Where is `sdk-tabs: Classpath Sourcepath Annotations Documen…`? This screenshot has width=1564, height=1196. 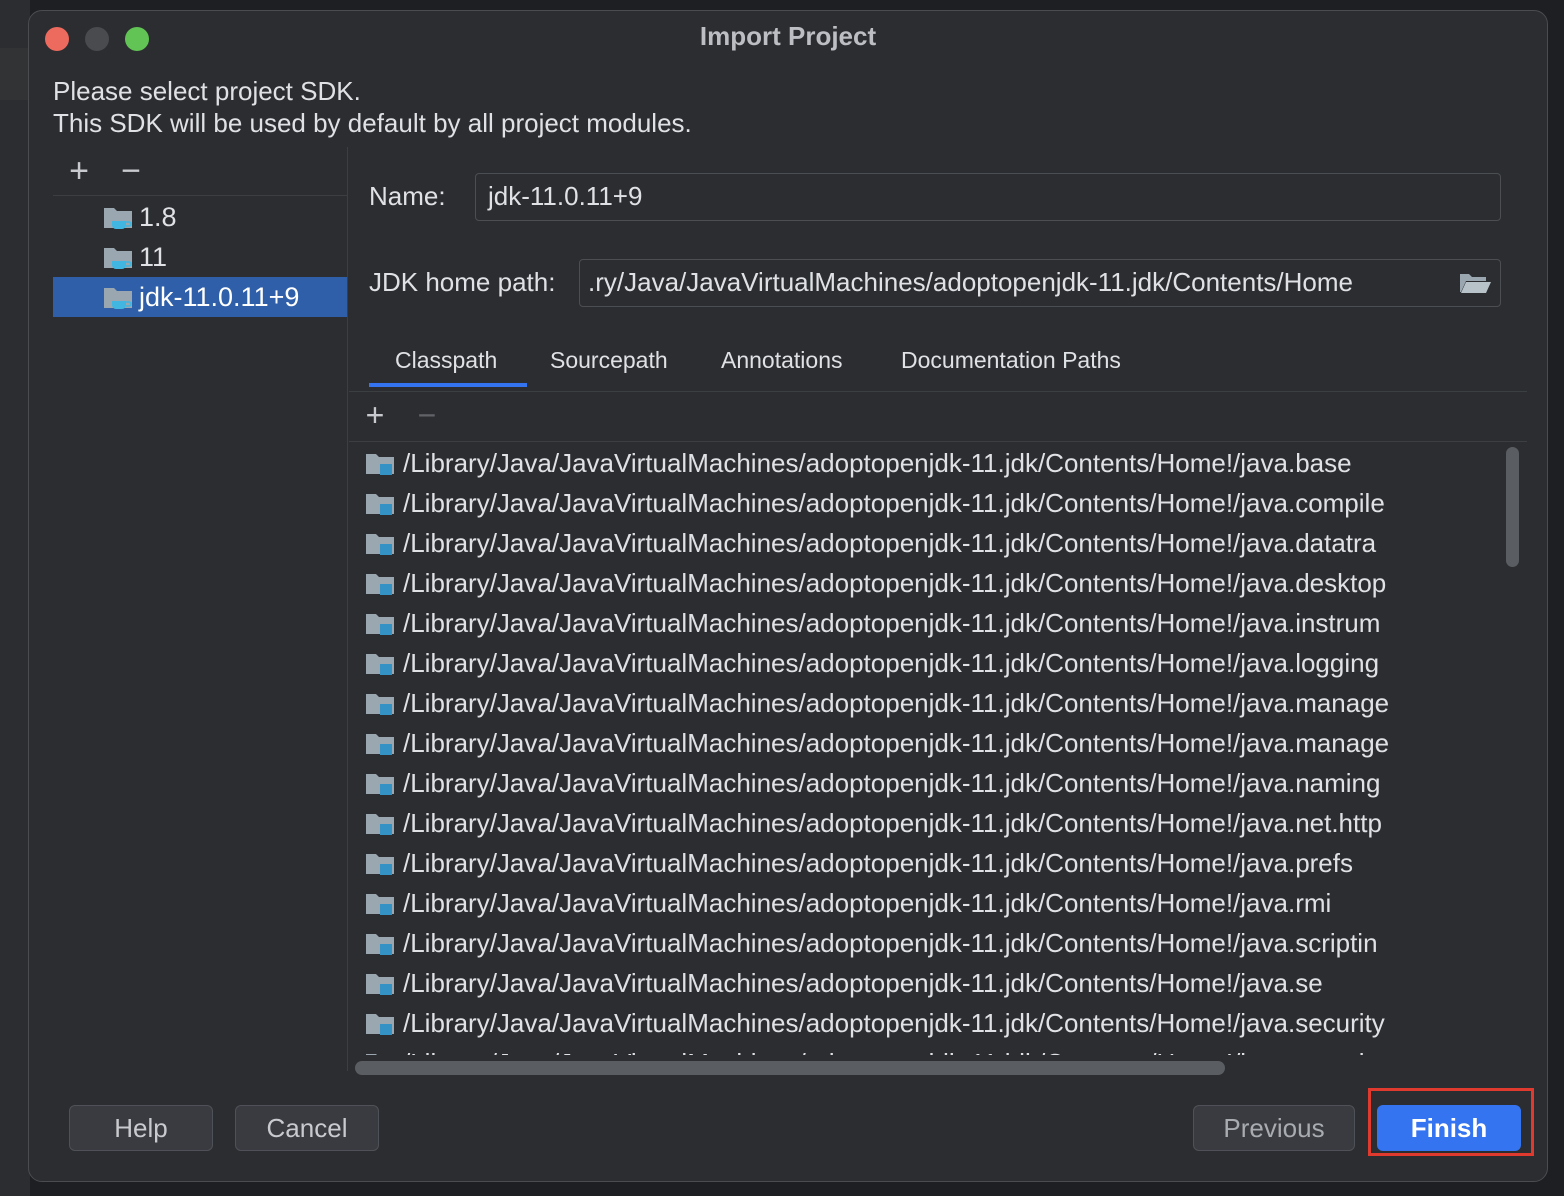 sdk-tabs: Classpath Sourcepath Annotations Documen… is located at coordinates (938, 362).